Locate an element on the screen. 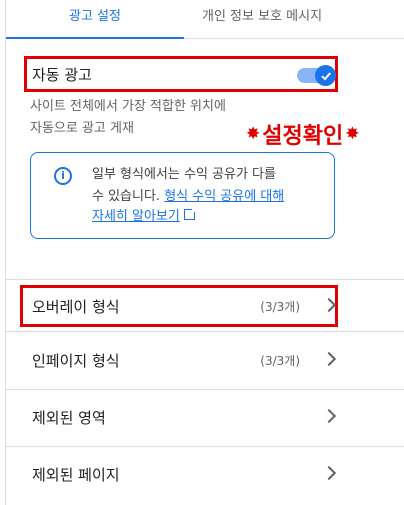 Image resolution: width=404 pixels, height=505 pixels. annotation-text: 설정확인 is located at coordinates (303, 136).